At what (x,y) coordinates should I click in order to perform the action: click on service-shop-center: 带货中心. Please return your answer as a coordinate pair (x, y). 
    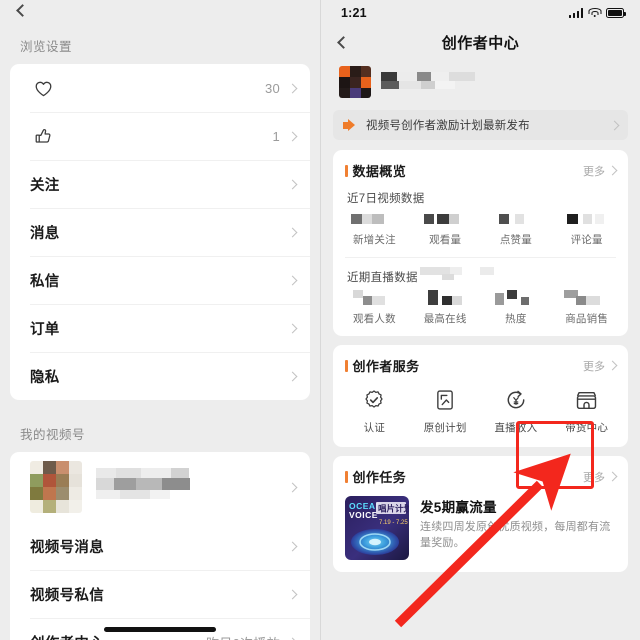
    Looking at the image, I should click on (586, 411).